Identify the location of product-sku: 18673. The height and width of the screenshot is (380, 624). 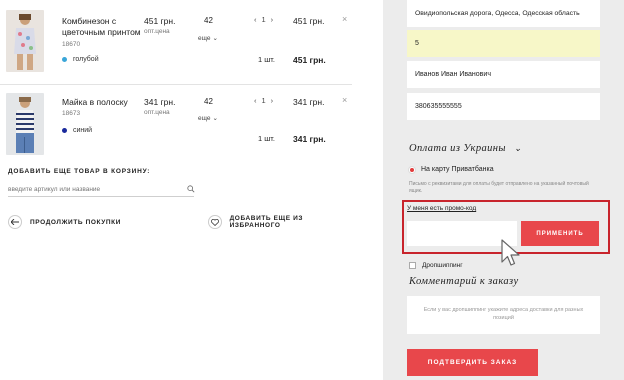
(71, 113).